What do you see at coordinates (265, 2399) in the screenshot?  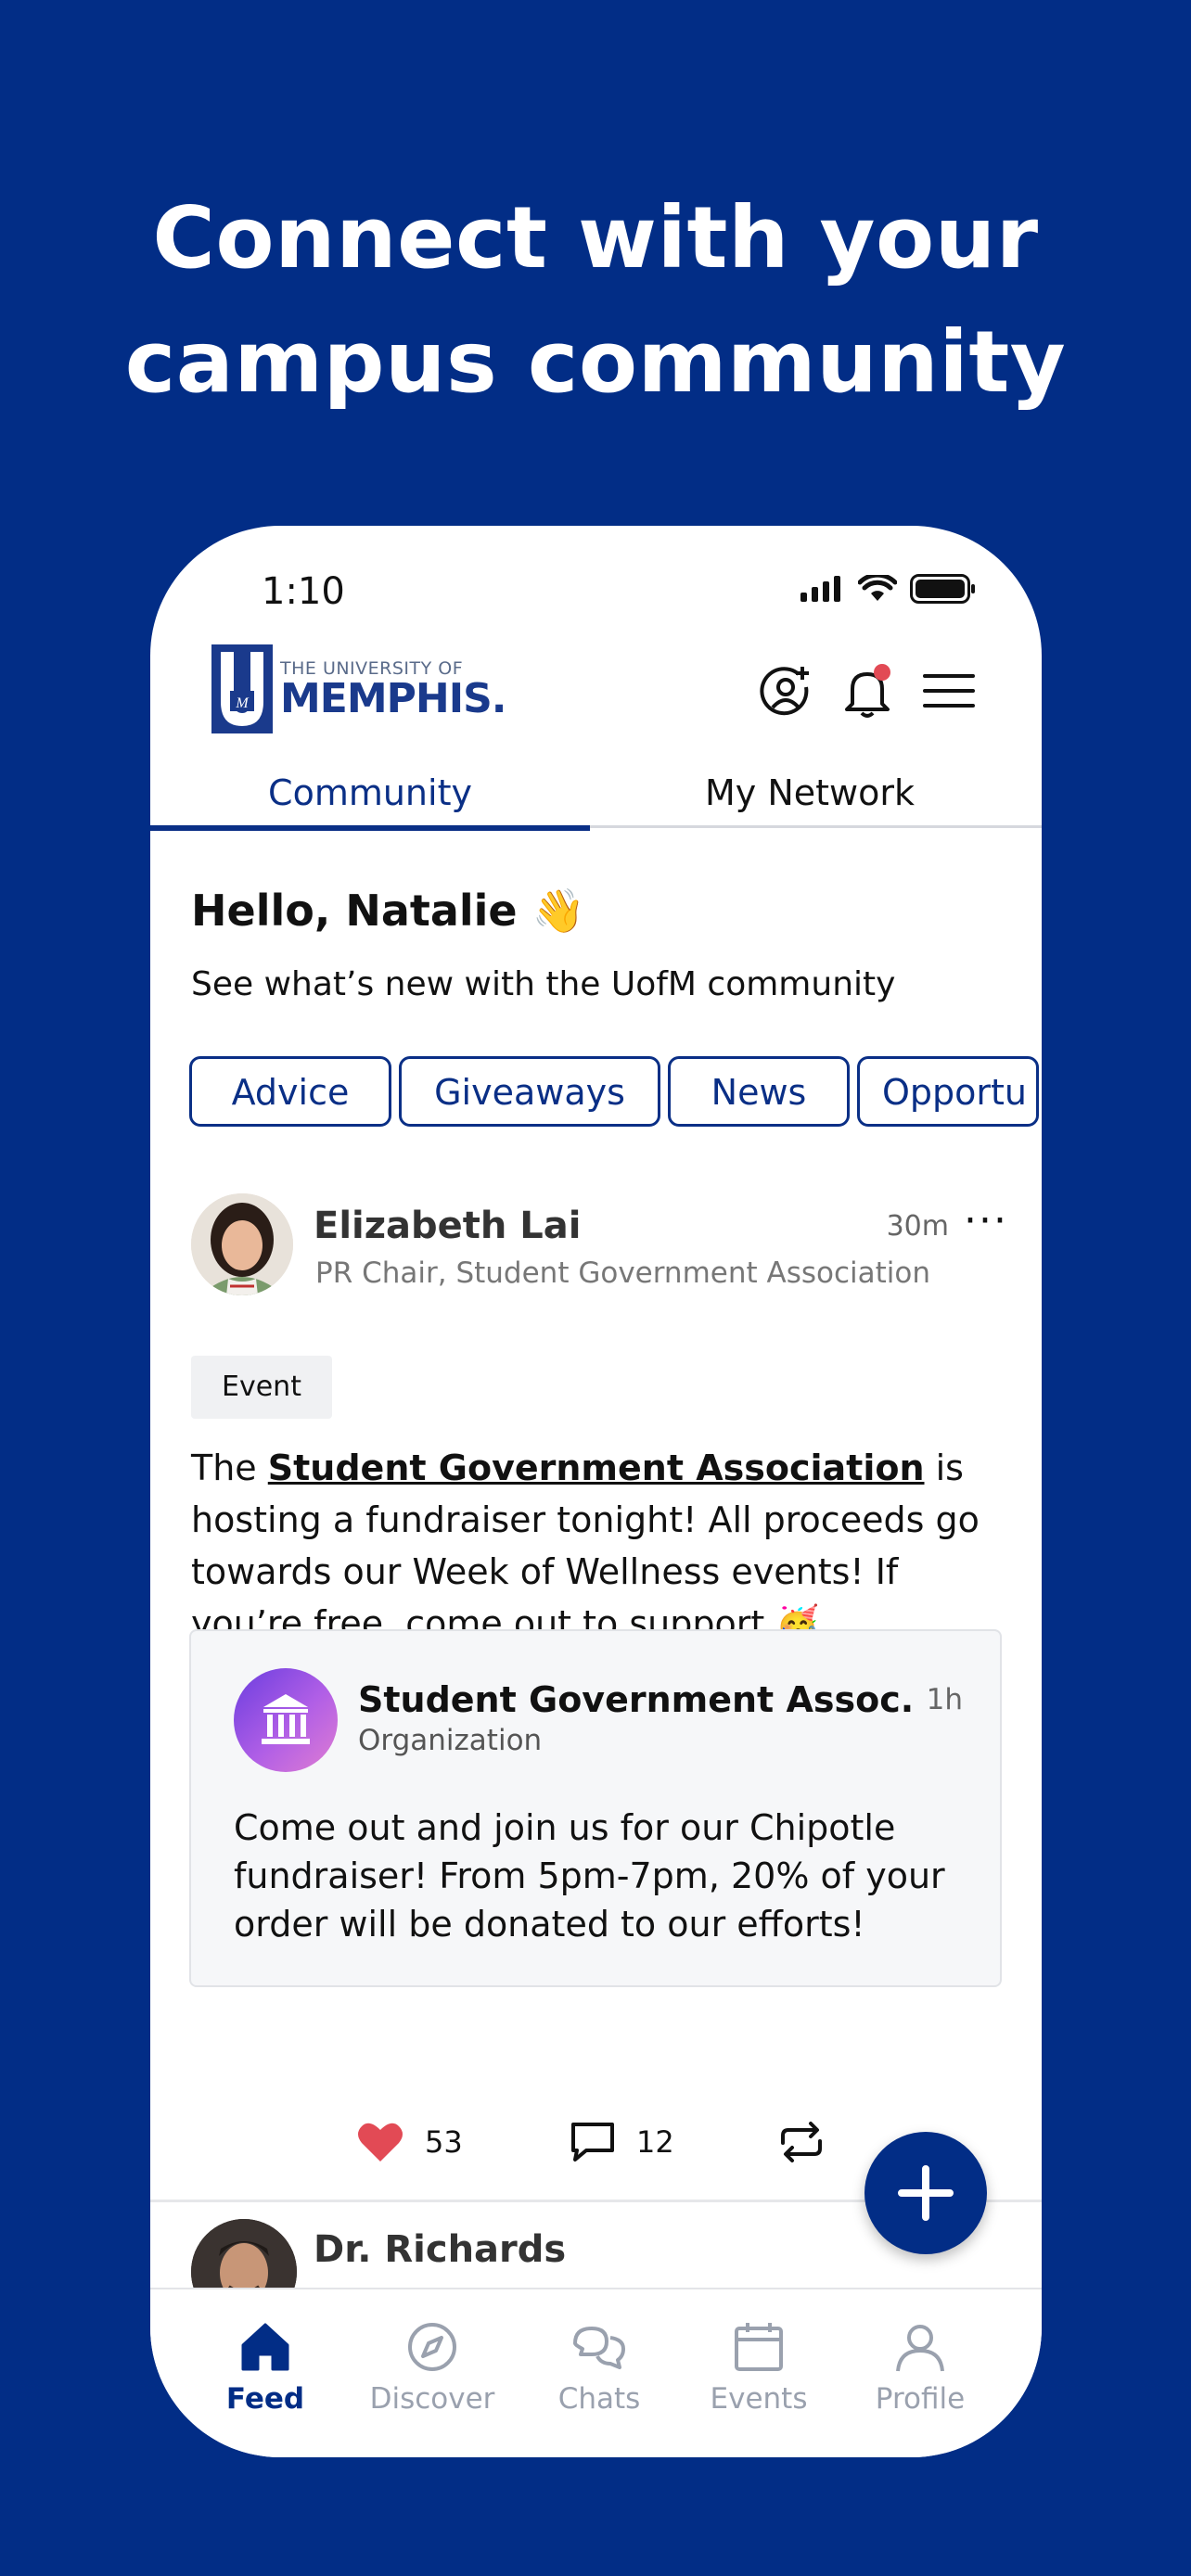 I see `nav-label: Feed` at bounding box center [265, 2399].